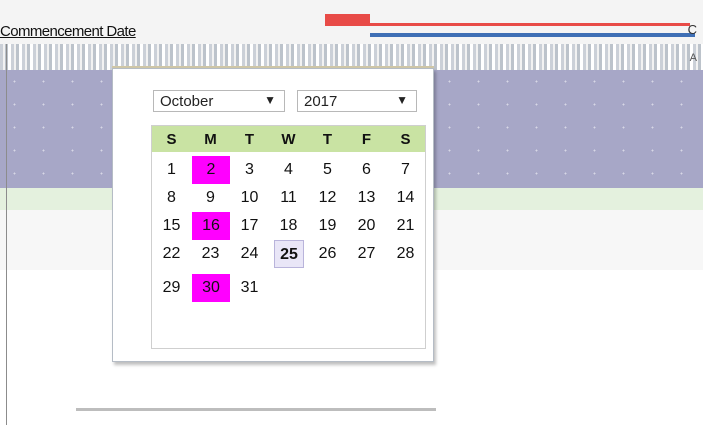 The height and width of the screenshot is (425, 703). I want to click on calendar-day: 23, so click(210, 254).